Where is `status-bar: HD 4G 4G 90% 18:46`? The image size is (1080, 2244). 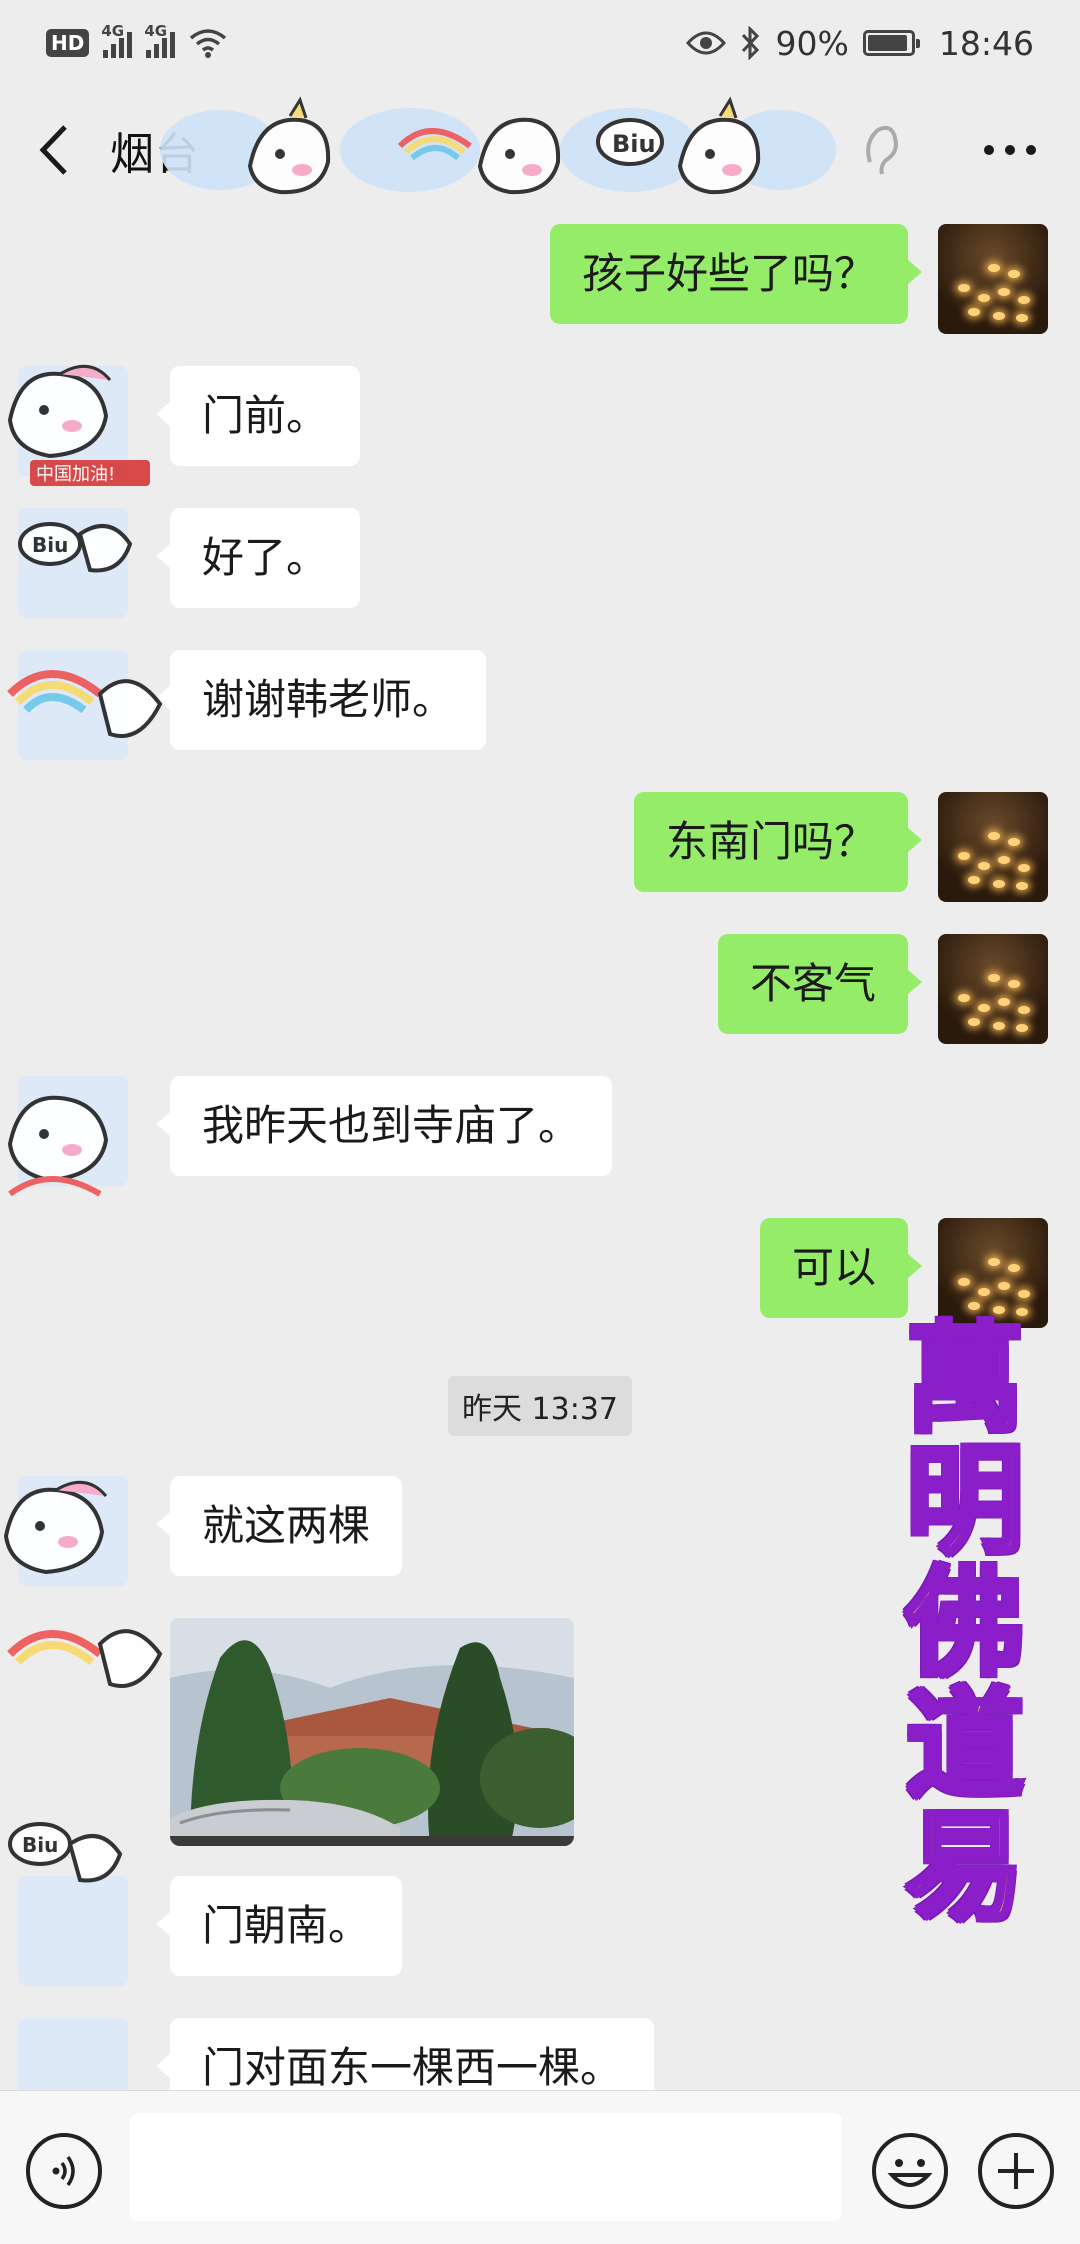 status-bar: HD 4G 4G 90% 18:46 is located at coordinates (540, 43).